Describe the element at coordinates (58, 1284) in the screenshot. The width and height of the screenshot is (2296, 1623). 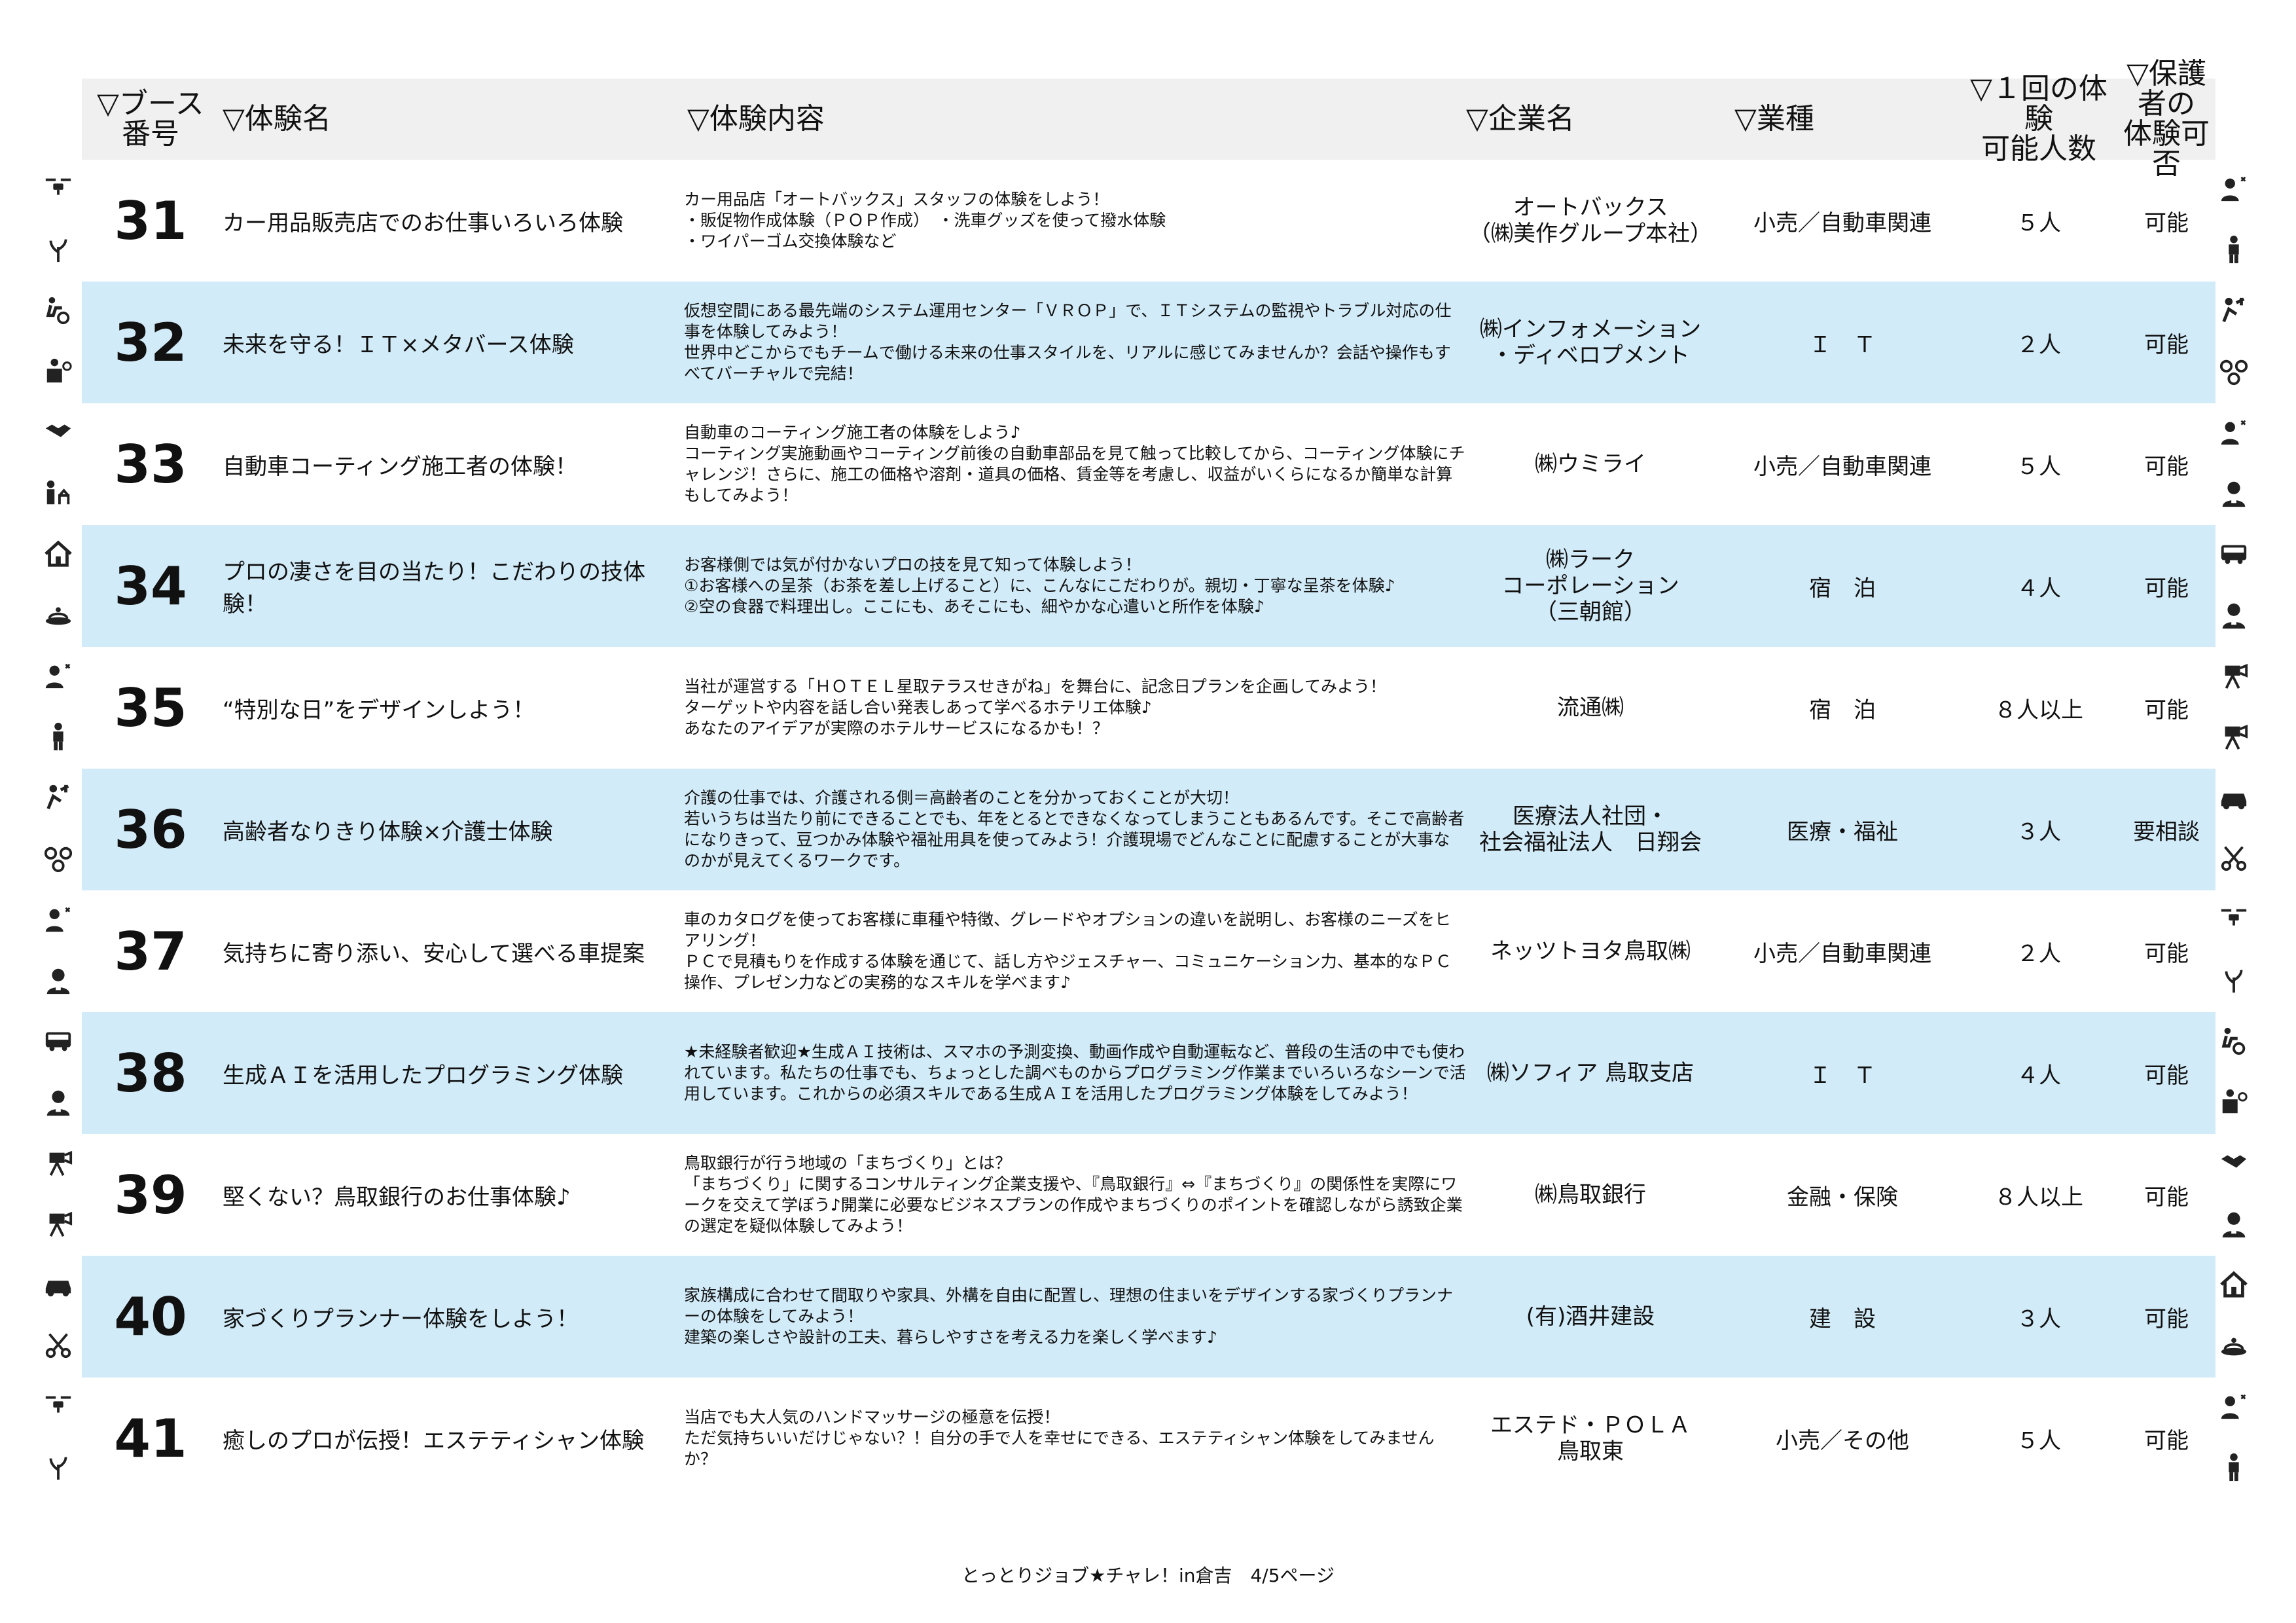
I see `car-icon` at that location.